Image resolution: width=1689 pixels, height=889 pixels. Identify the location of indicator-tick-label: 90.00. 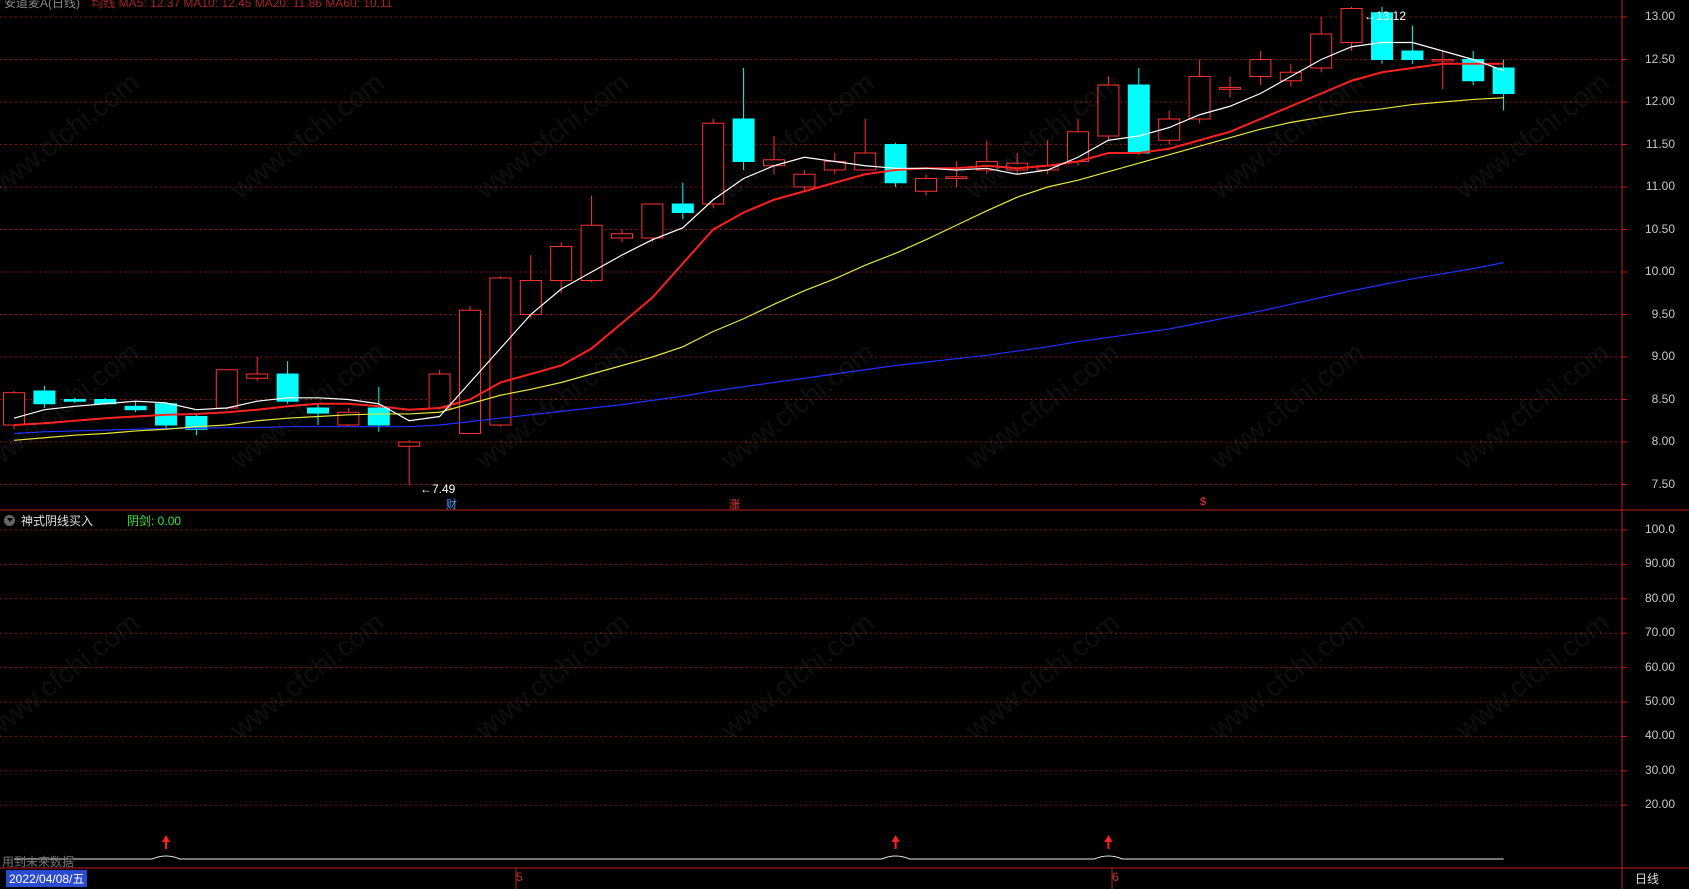
(1659, 563).